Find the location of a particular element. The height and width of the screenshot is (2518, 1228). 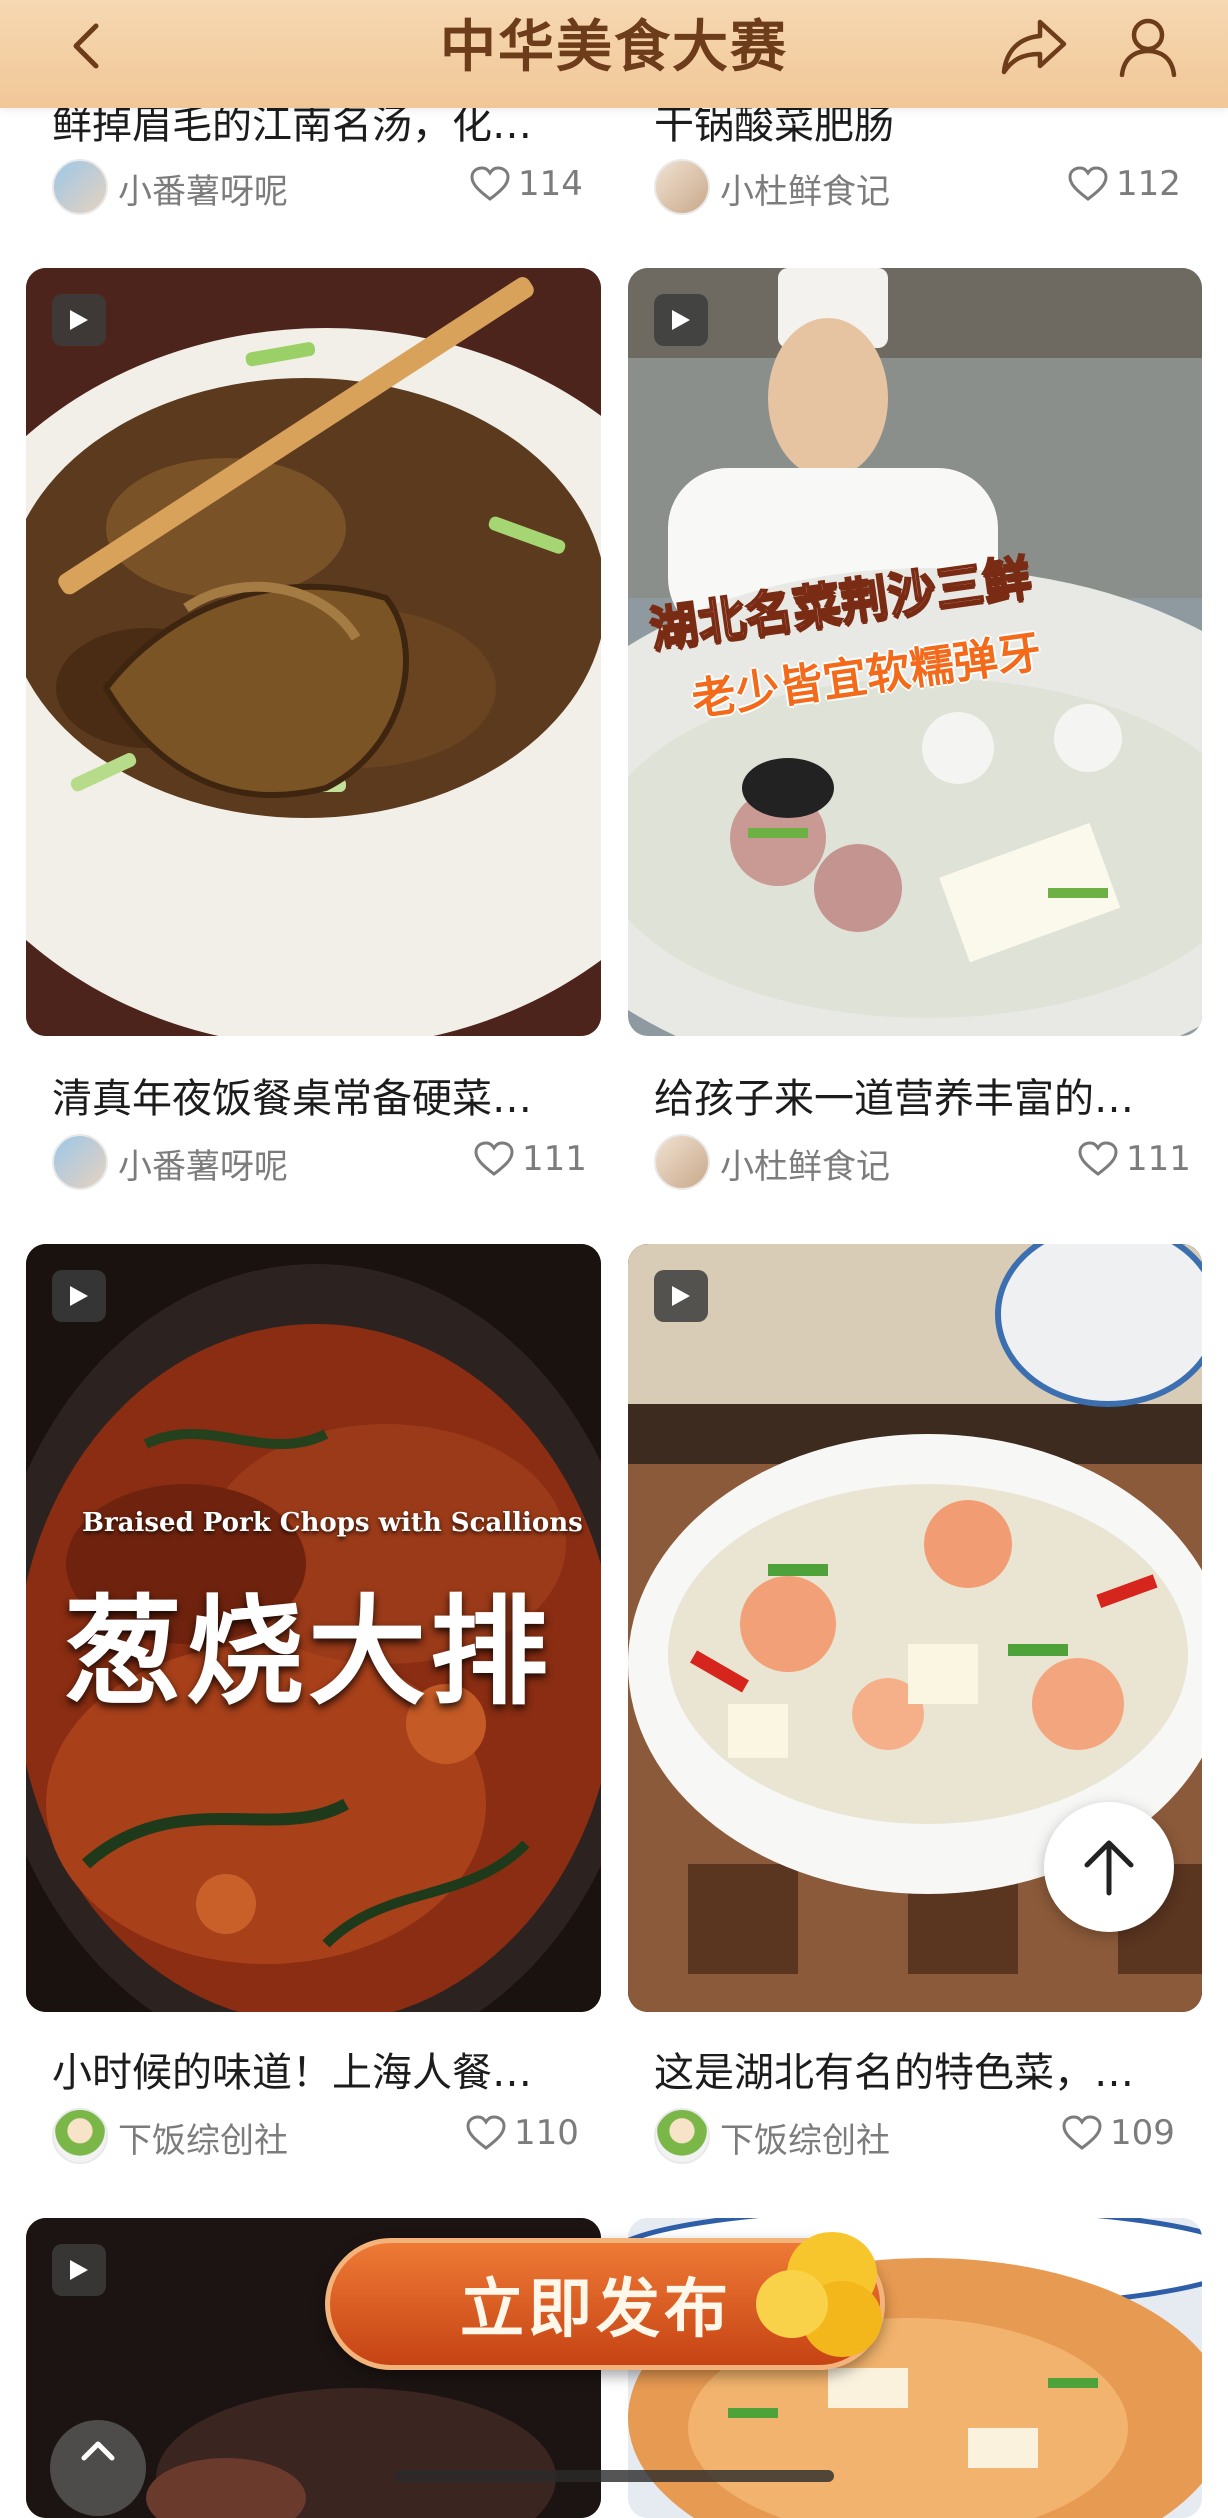

overlay-title: 葱烧大排 is located at coordinates (308, 1651).